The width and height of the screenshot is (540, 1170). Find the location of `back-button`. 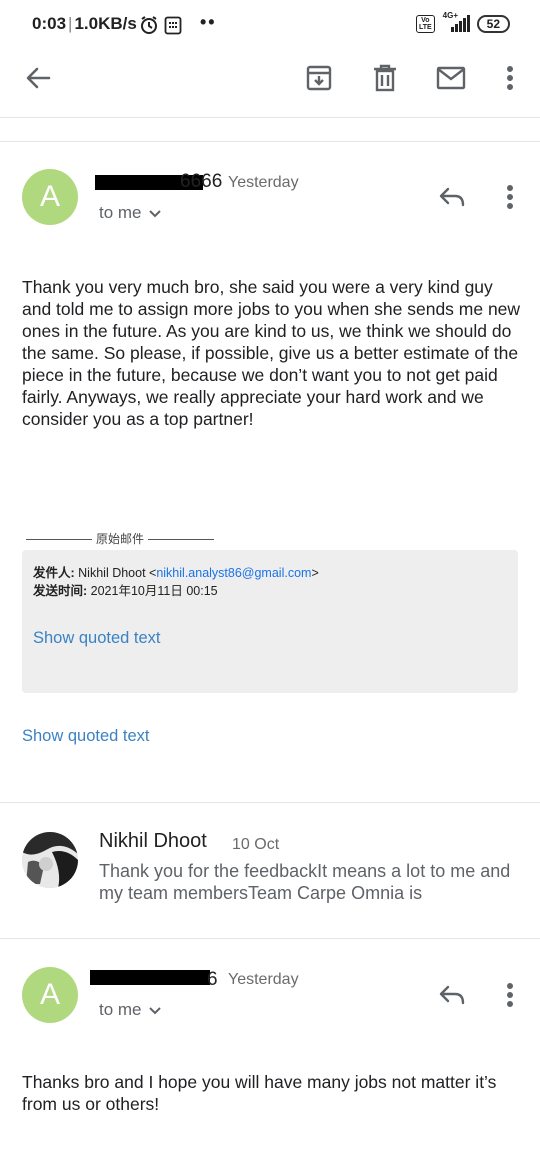

back-button is located at coordinates (38, 78).